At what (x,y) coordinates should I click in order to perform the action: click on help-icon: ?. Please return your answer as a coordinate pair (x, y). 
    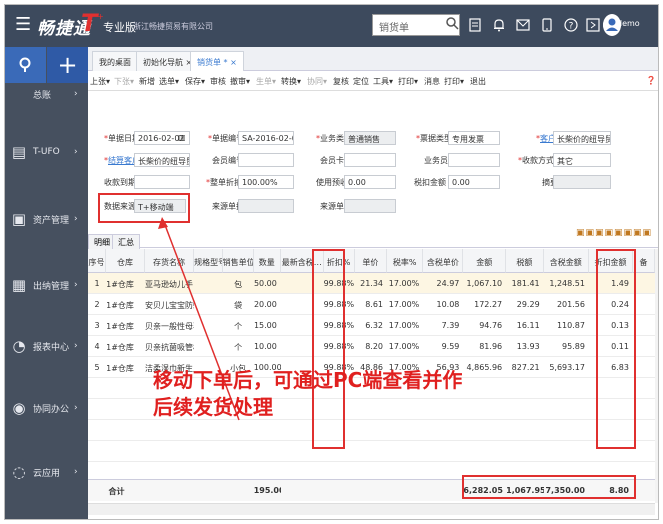
    Looking at the image, I should click on (571, 25).